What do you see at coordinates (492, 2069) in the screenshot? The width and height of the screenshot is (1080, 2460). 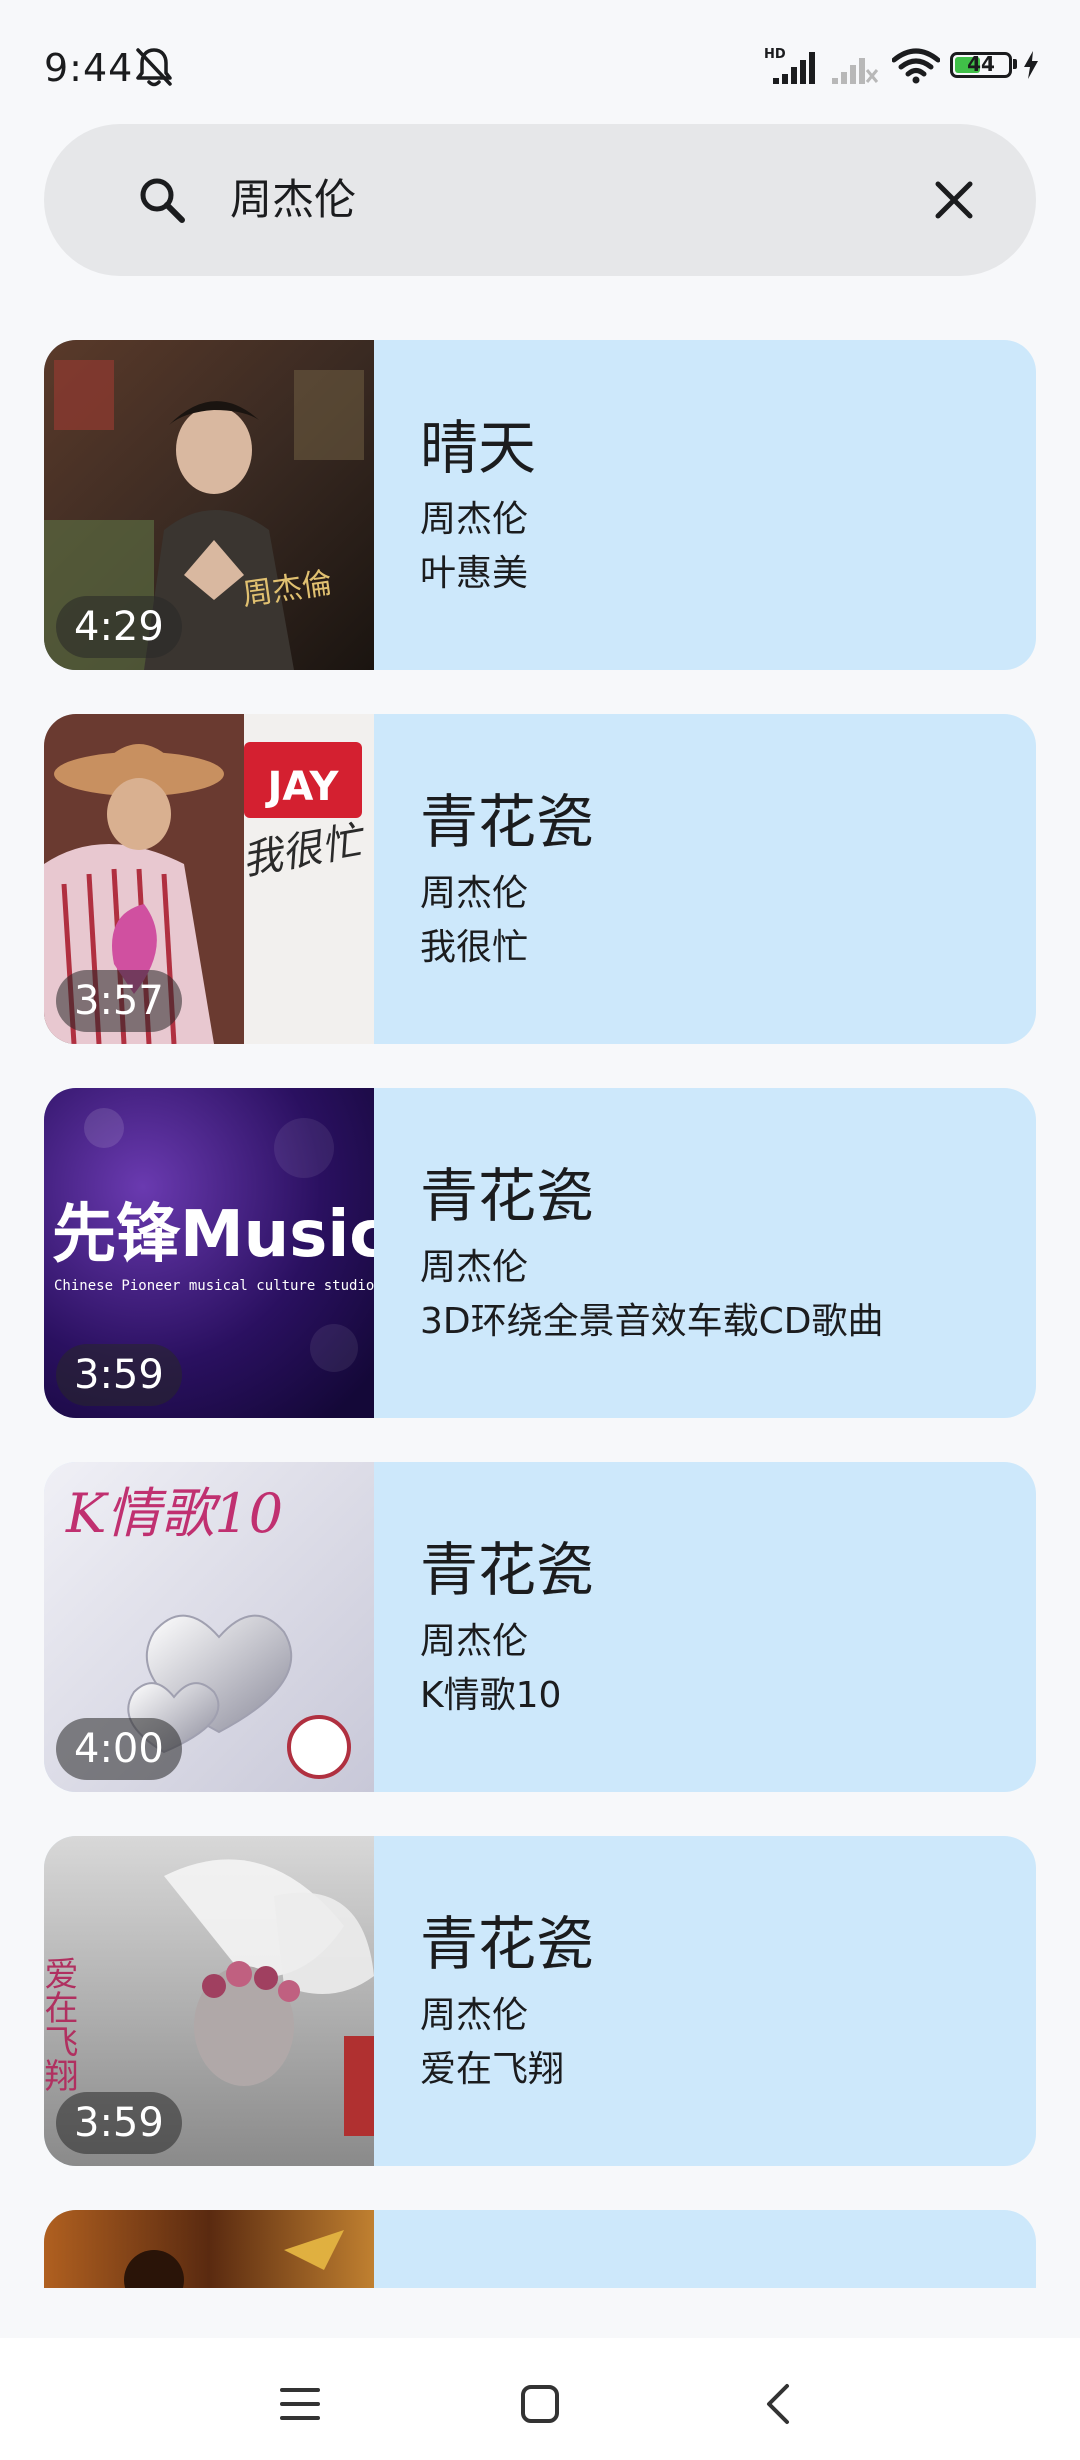 I see `song-album: 爱在飞翔` at bounding box center [492, 2069].